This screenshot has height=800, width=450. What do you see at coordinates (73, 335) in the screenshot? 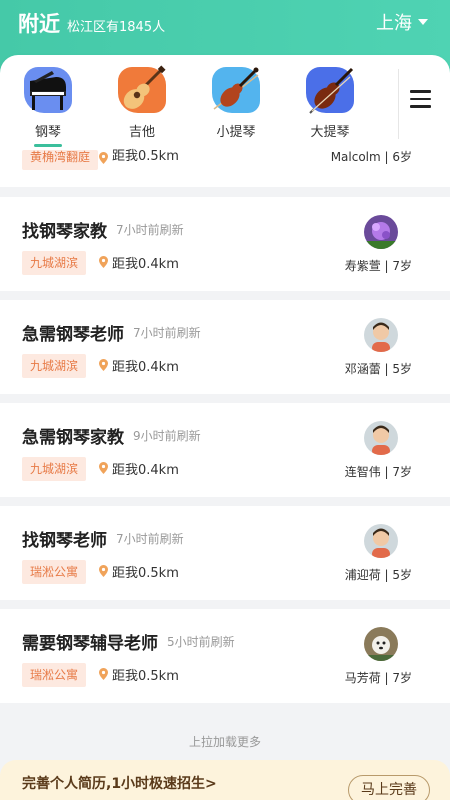
I see `job-title: 急需钢琴老师` at bounding box center [73, 335].